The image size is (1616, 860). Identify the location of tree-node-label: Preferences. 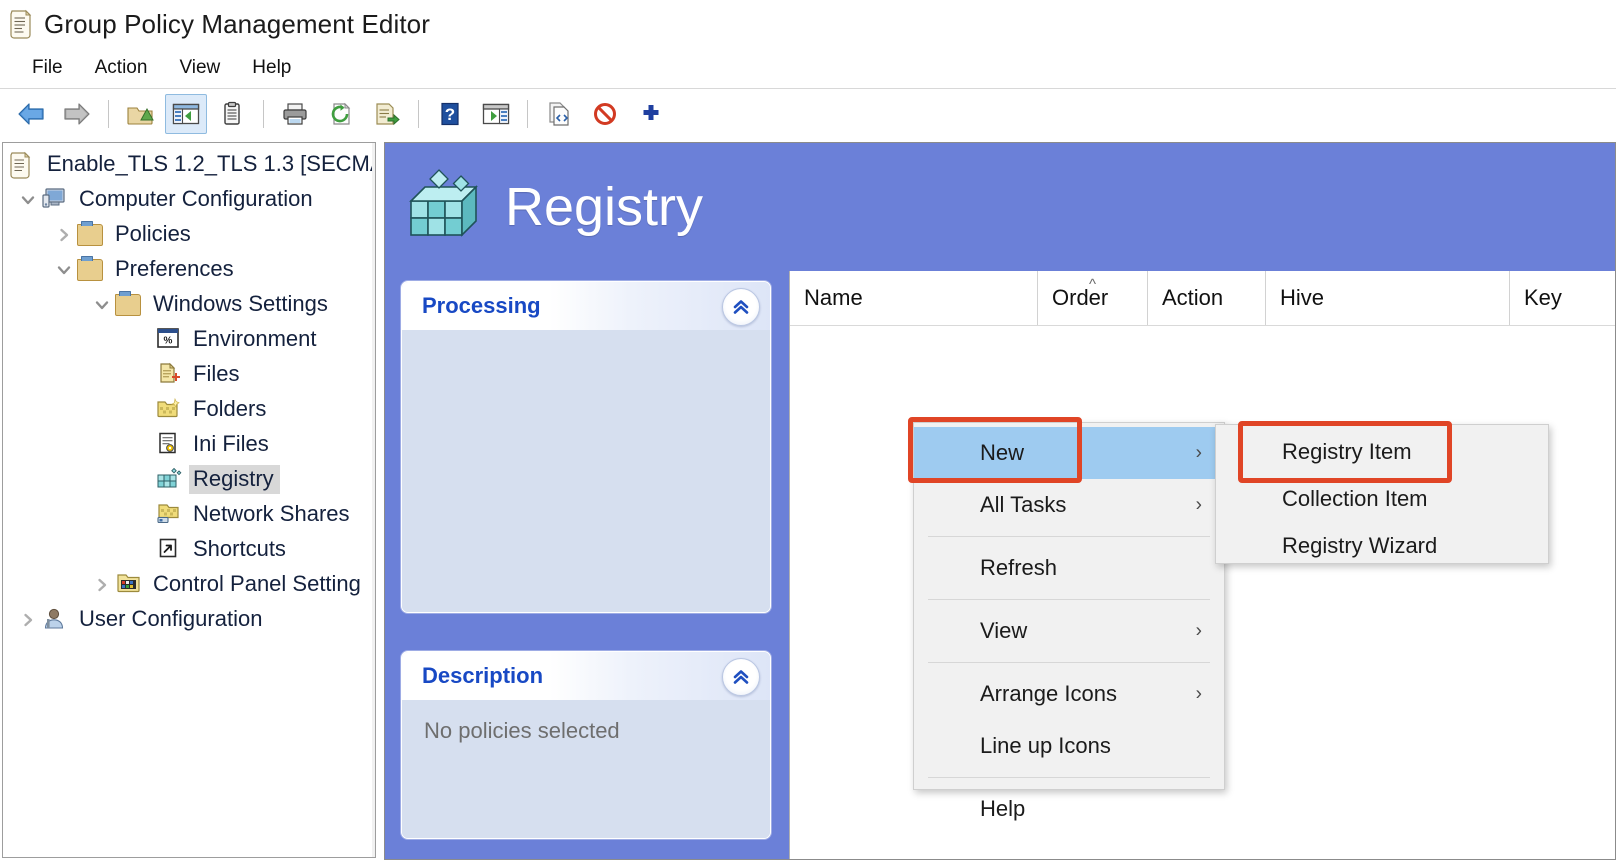
(174, 268).